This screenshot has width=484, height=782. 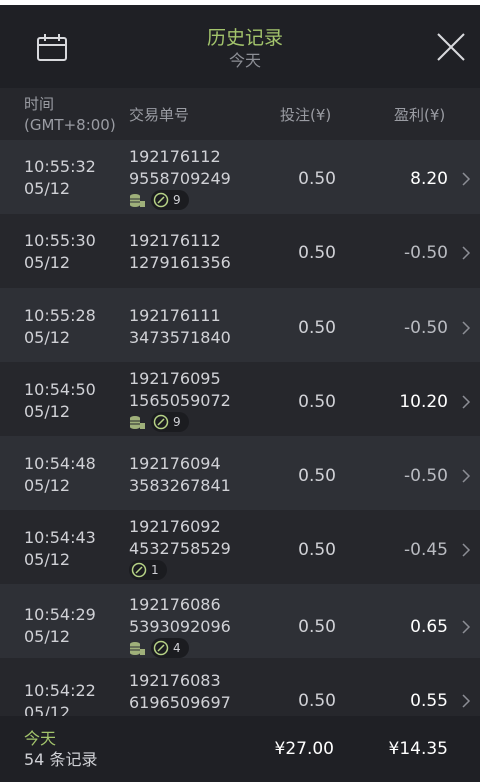 I want to click on row-order: 192176112 1279161356, so click(x=180, y=252).